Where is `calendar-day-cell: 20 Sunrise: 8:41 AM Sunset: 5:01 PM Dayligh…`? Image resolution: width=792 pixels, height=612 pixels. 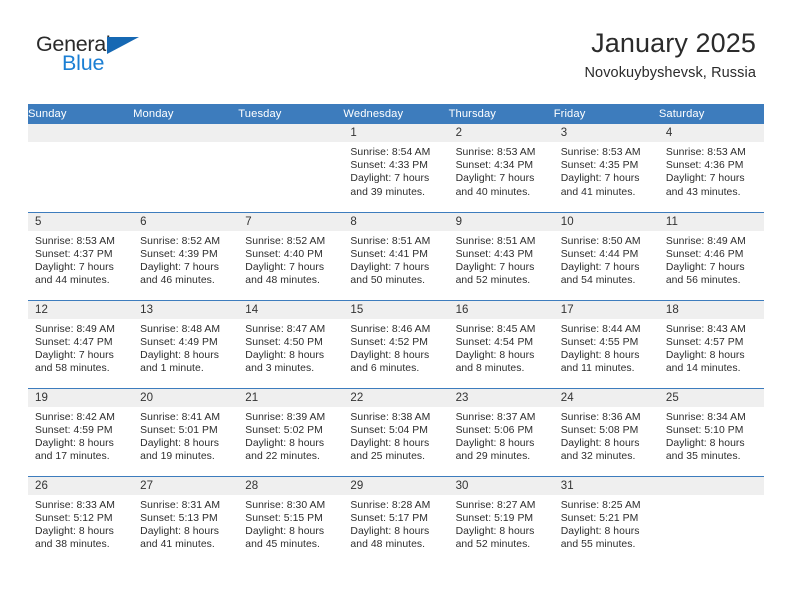 calendar-day-cell: 20 Sunrise: 8:41 AM Sunset: 5:01 PM Dayligh… is located at coordinates (186, 431).